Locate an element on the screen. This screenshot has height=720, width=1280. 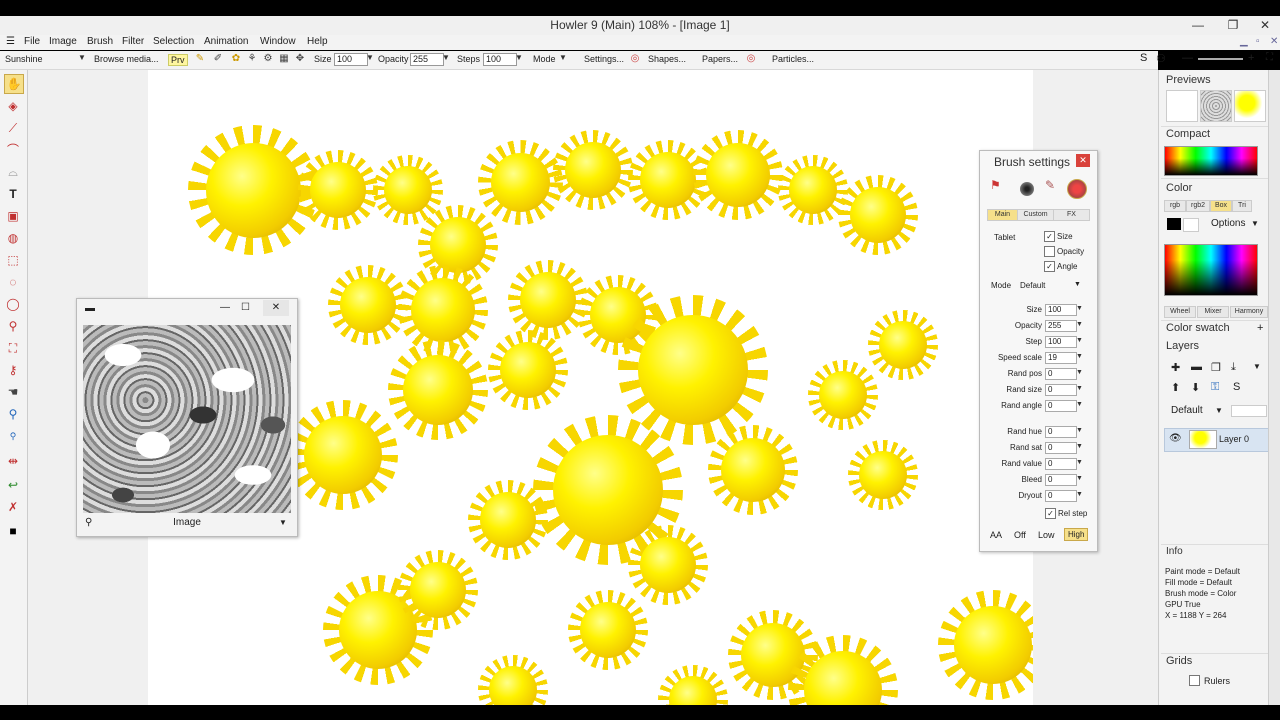
rectangle-tool-icon: ▣ is located at coordinates (13, 216).